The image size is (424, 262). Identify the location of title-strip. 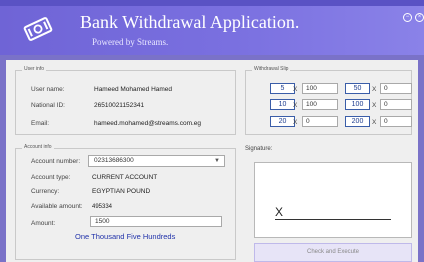
(212, 3).